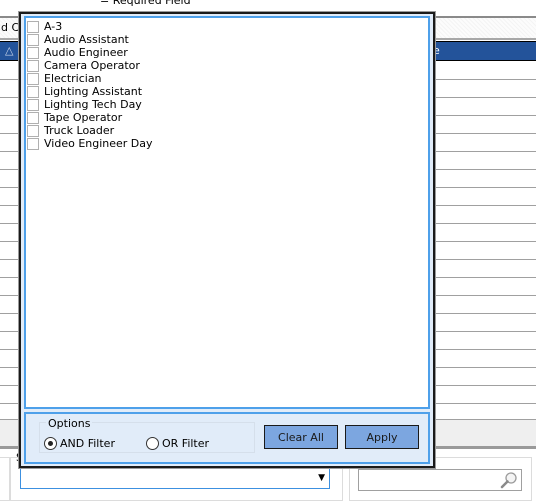 The width and height of the screenshot is (536, 501). Describe the element at coordinates (93, 91) in the screenshot. I see `item-label: Lighting Assistant` at that location.